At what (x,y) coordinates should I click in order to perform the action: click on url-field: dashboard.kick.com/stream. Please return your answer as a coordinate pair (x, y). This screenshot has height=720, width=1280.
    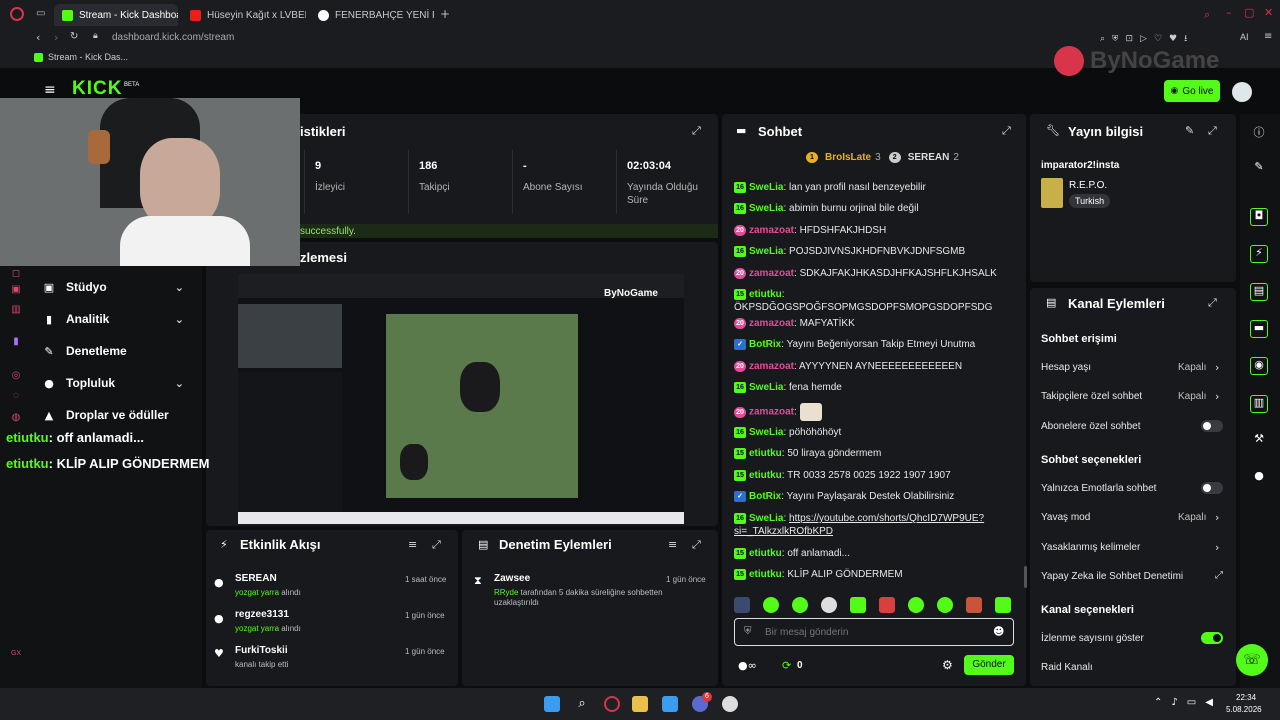
    Looking at the image, I should click on (173, 37).